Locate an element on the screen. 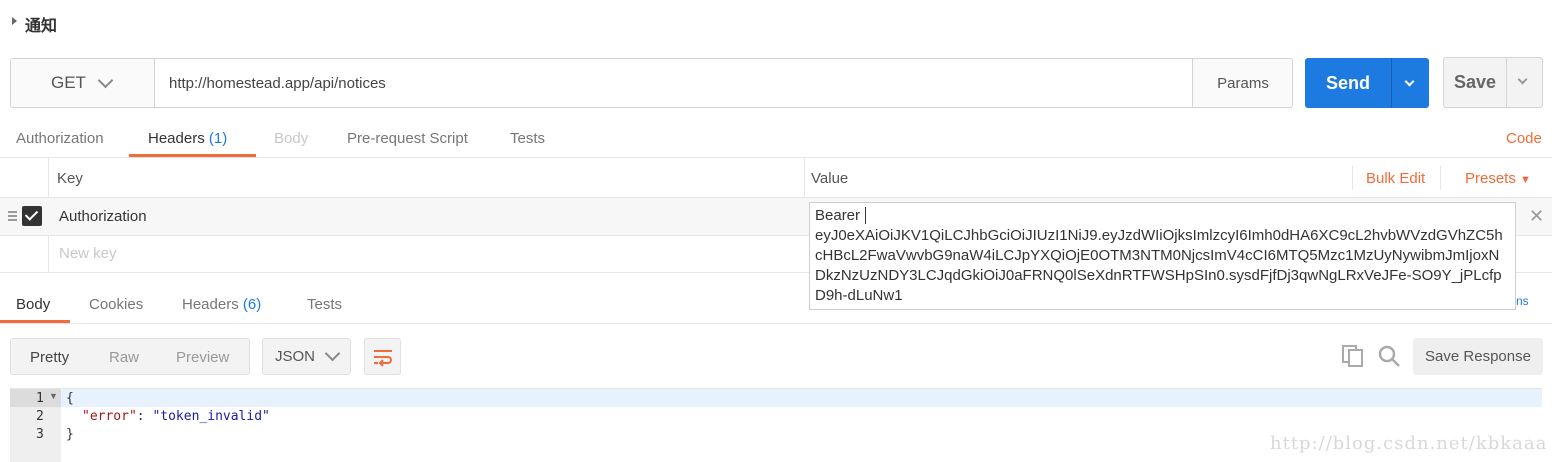  search-icon is located at coordinates (1389, 356).